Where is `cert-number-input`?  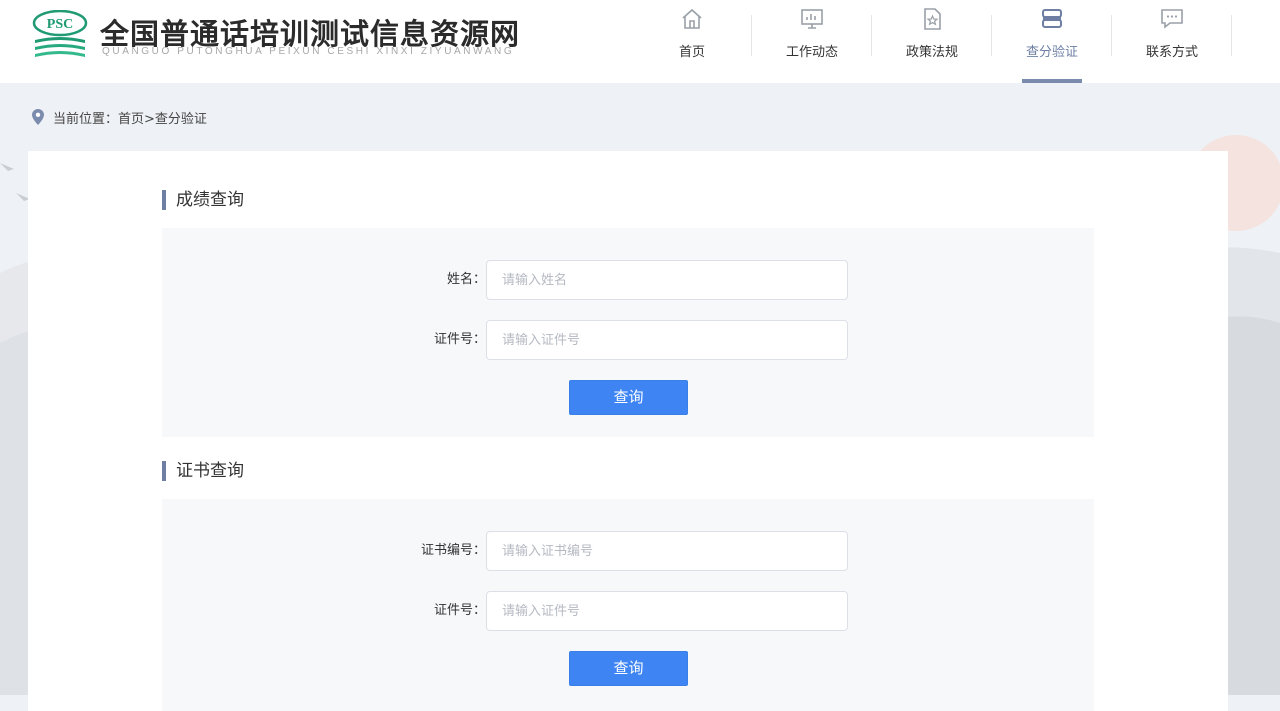 cert-number-input is located at coordinates (667, 551).